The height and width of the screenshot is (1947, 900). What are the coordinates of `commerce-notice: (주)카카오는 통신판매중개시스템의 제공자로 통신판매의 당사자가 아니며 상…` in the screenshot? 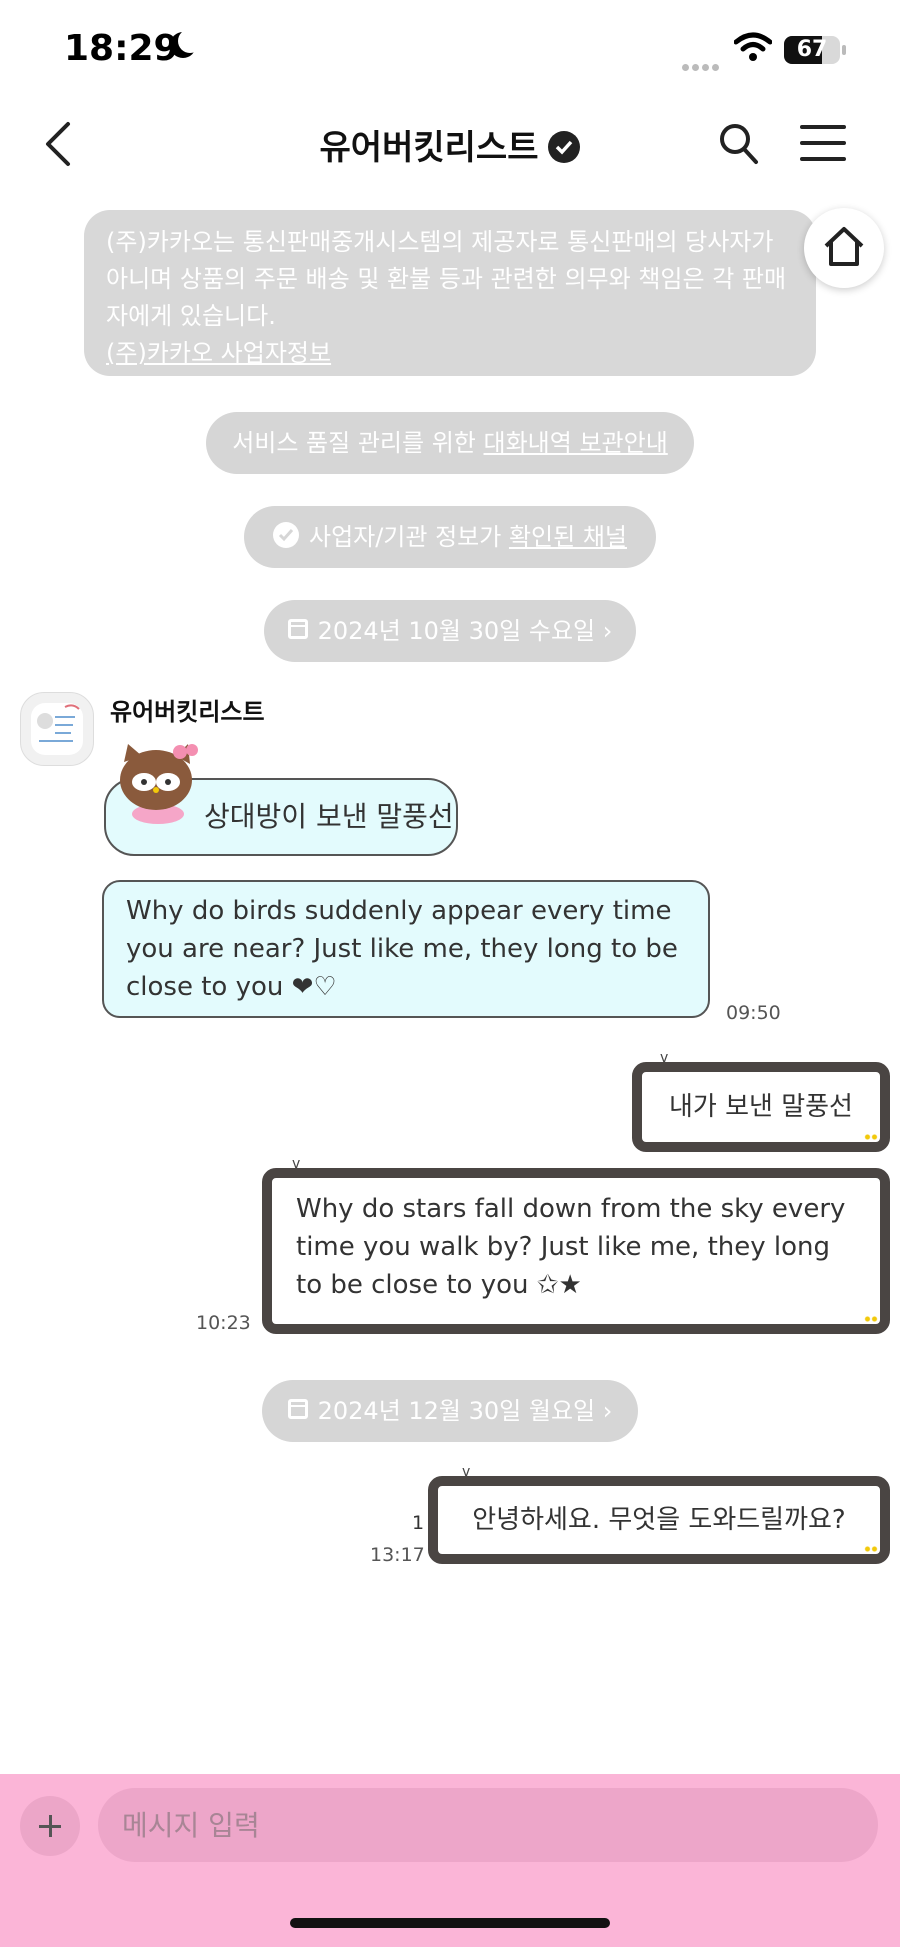 It's located at (450, 293).